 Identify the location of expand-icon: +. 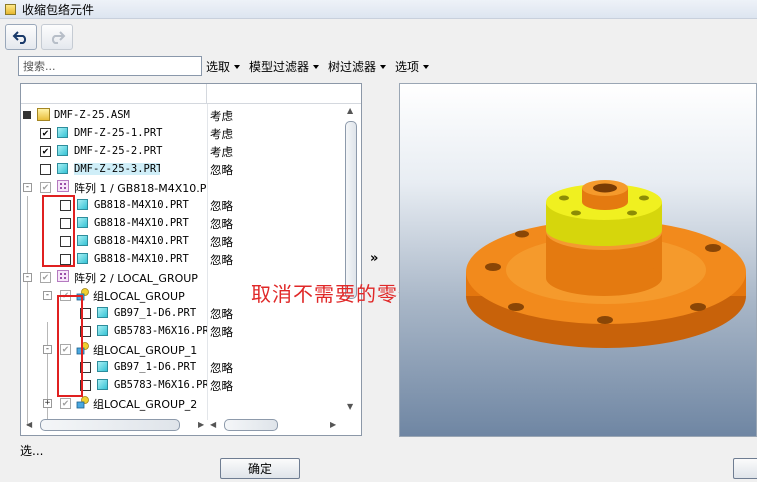
(47, 403).